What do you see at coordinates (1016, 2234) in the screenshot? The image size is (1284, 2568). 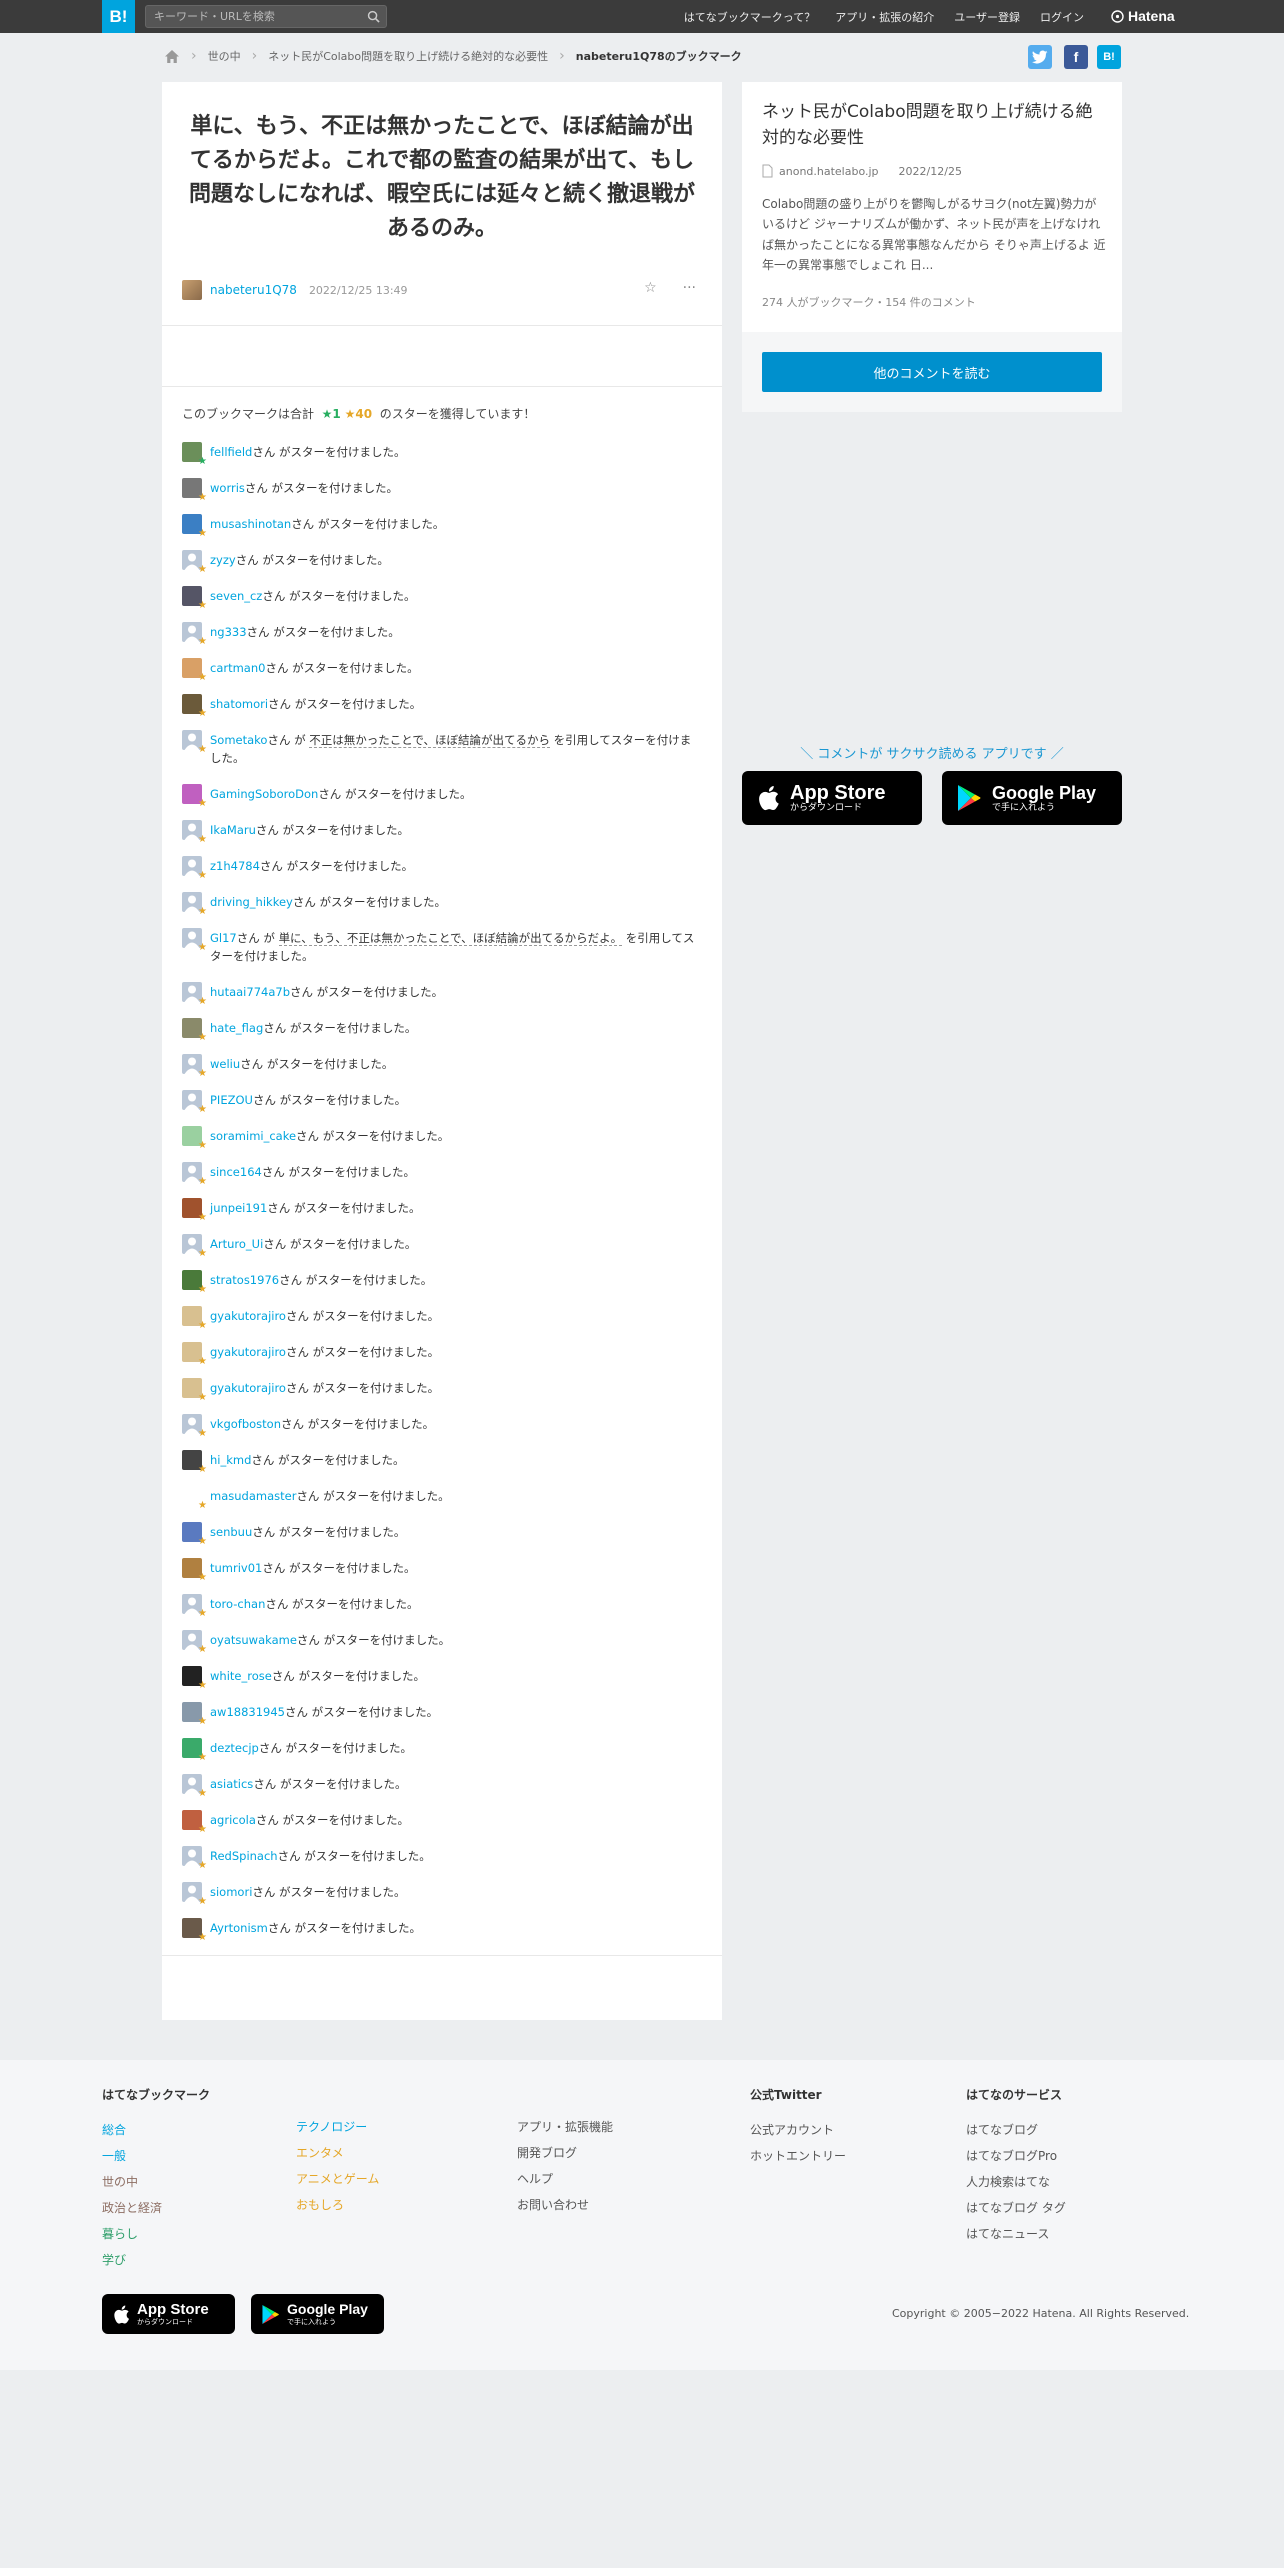 I see `footer-service-link: はてなニュース` at bounding box center [1016, 2234].